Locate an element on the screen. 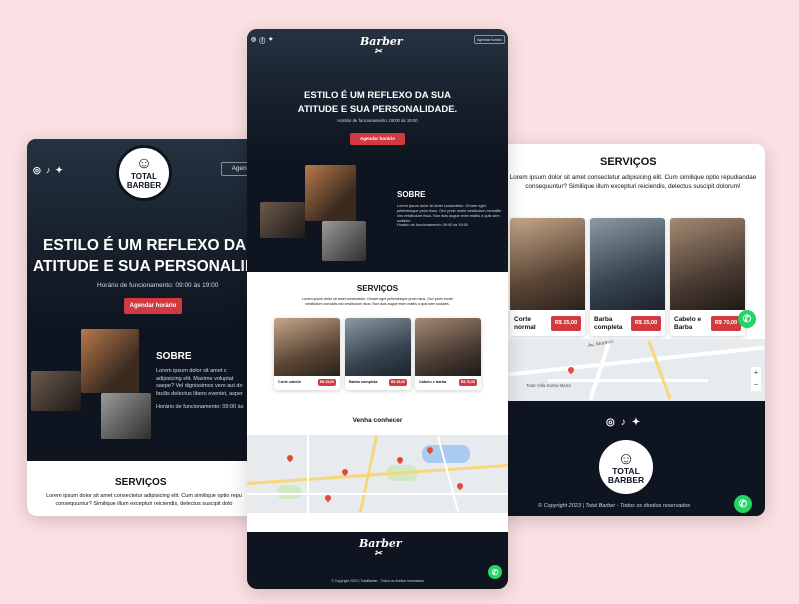 The height and width of the screenshot is (604, 799). service-card-haircut: Corte normal R$ 25,00 is located at coordinates (547, 277).